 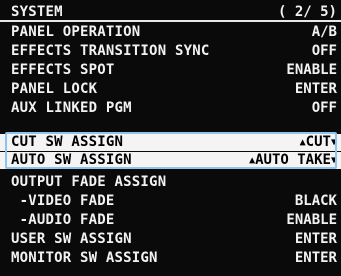 What do you see at coordinates (170, 13) in the screenshot?
I see `menu-header: SYSTEM ( 2/ 5)` at bounding box center [170, 13].